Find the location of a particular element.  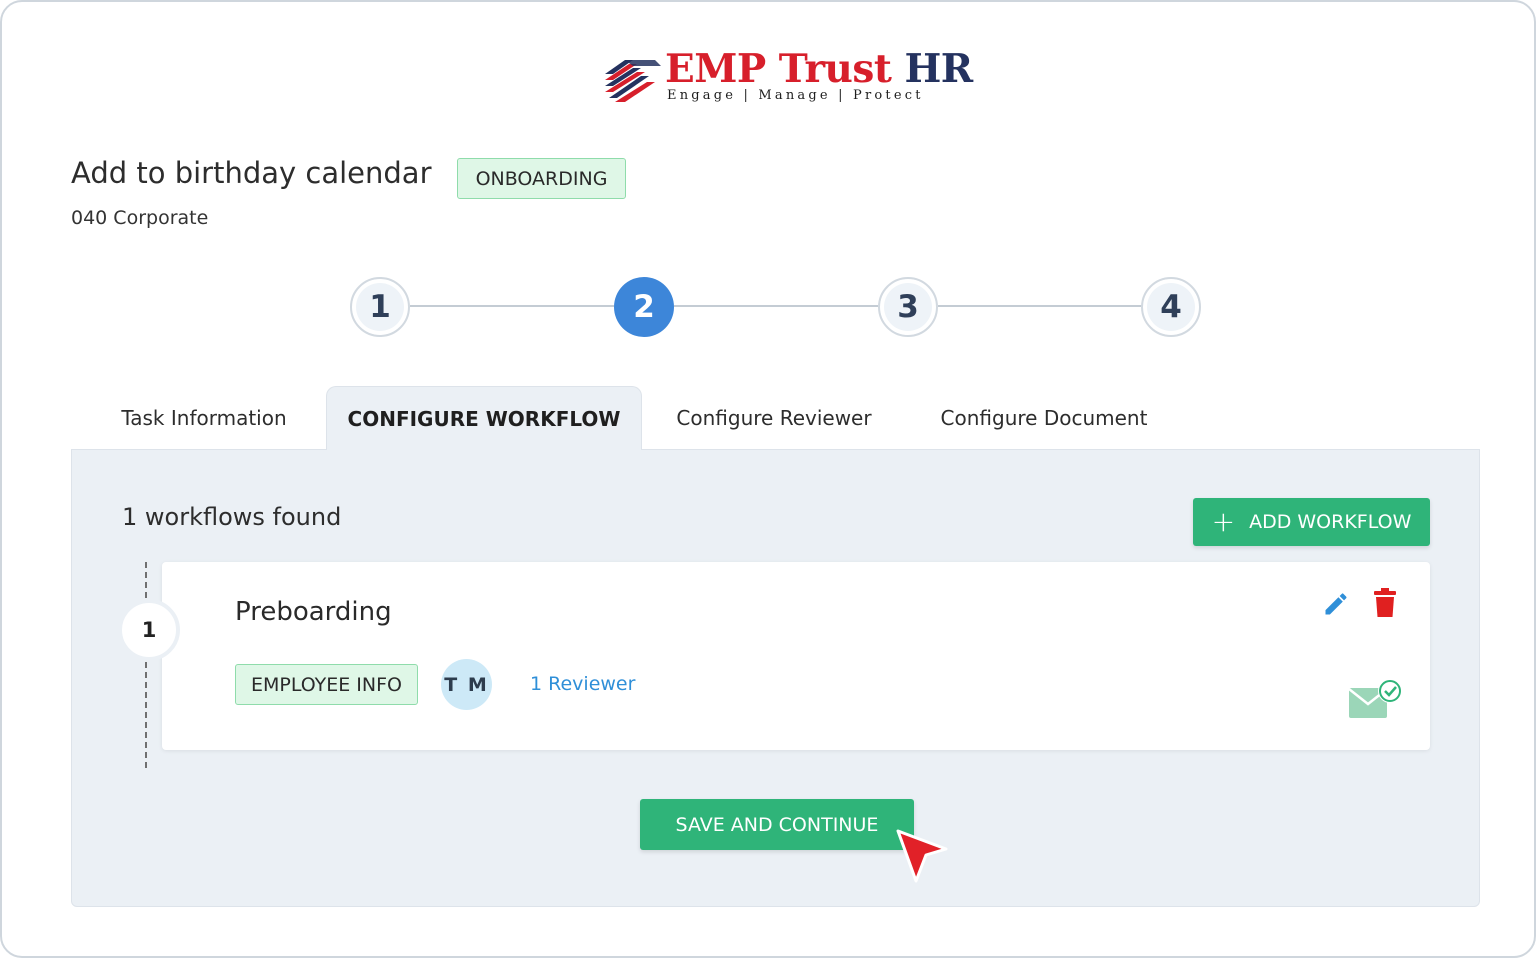

step-4: 4 is located at coordinates (1171, 307).